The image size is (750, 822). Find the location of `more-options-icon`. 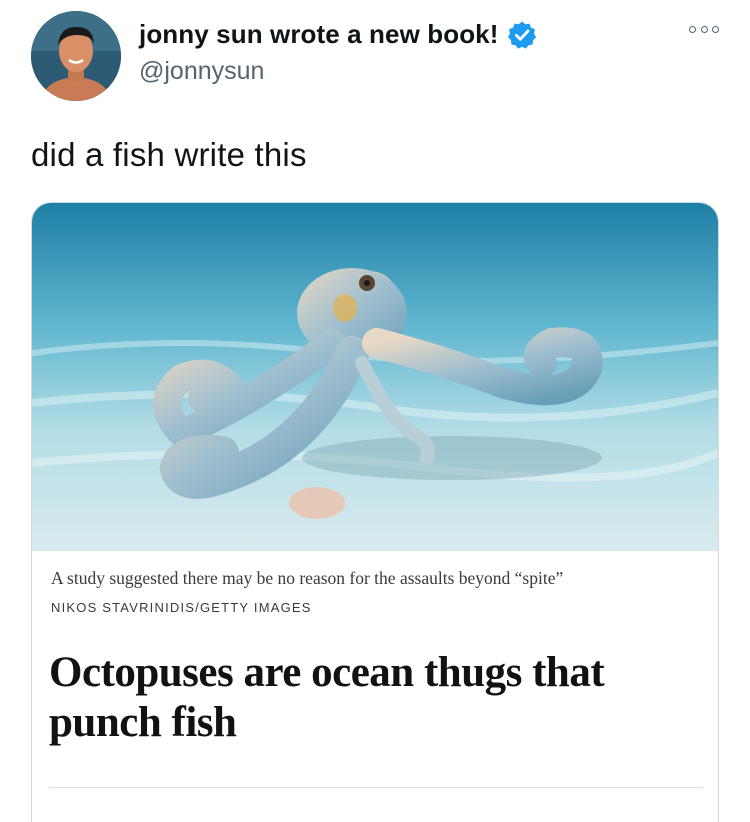

more-options-icon is located at coordinates (704, 32).